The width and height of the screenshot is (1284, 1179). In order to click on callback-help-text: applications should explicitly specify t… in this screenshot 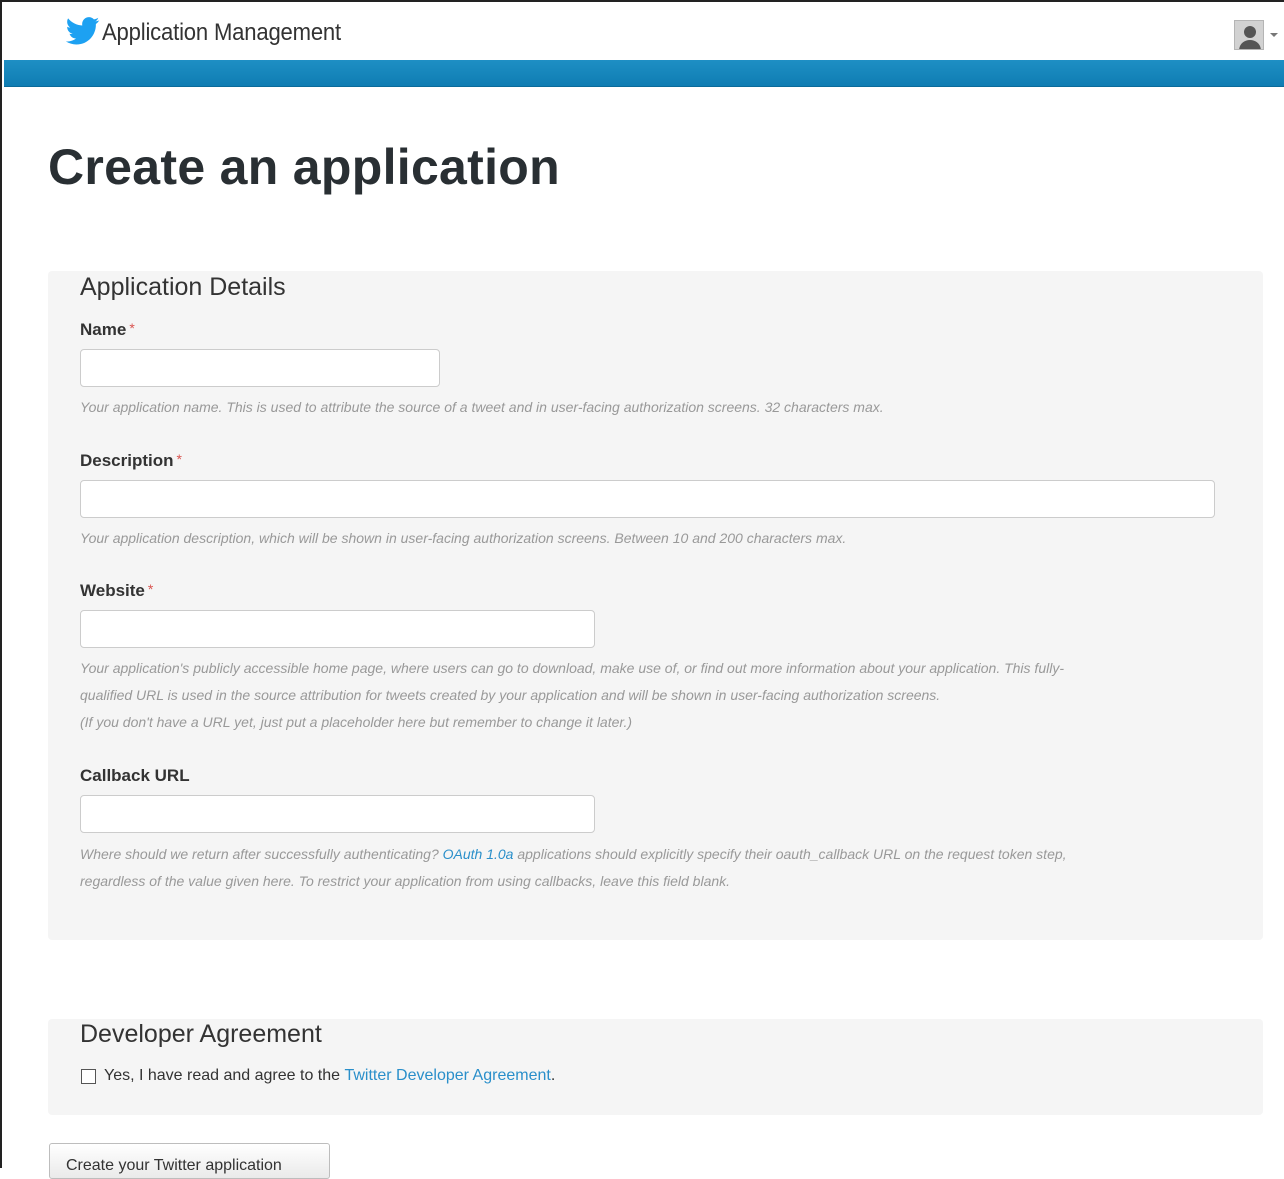, I will do `click(790, 854)`.